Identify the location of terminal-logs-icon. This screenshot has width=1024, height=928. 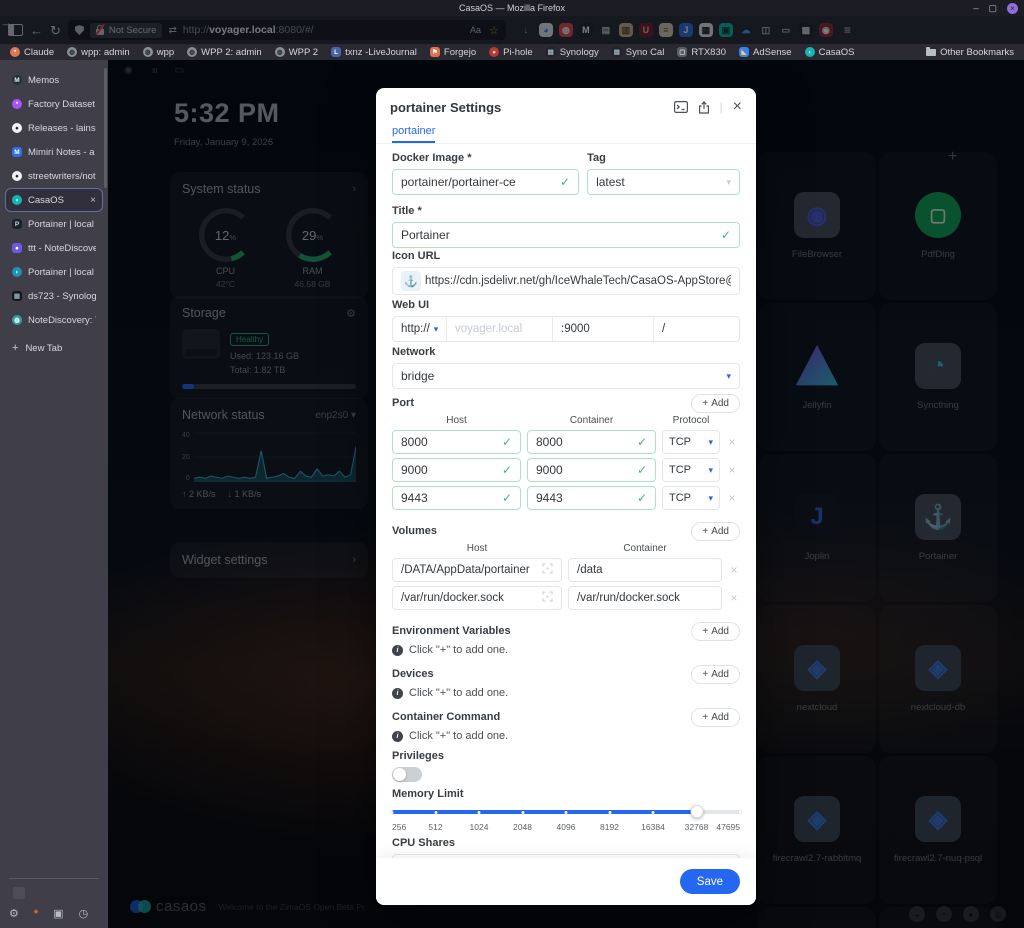
(680, 107).